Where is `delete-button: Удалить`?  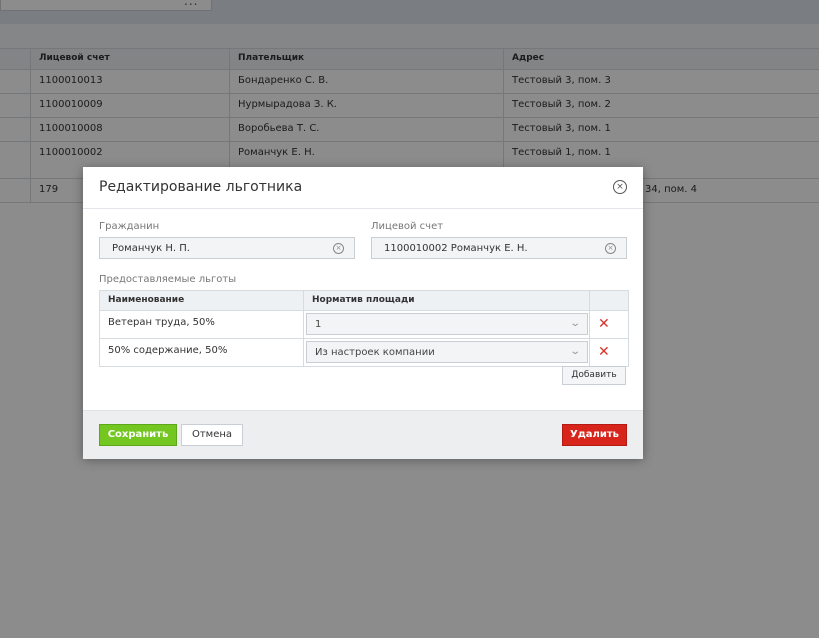 delete-button: Удалить is located at coordinates (594, 435).